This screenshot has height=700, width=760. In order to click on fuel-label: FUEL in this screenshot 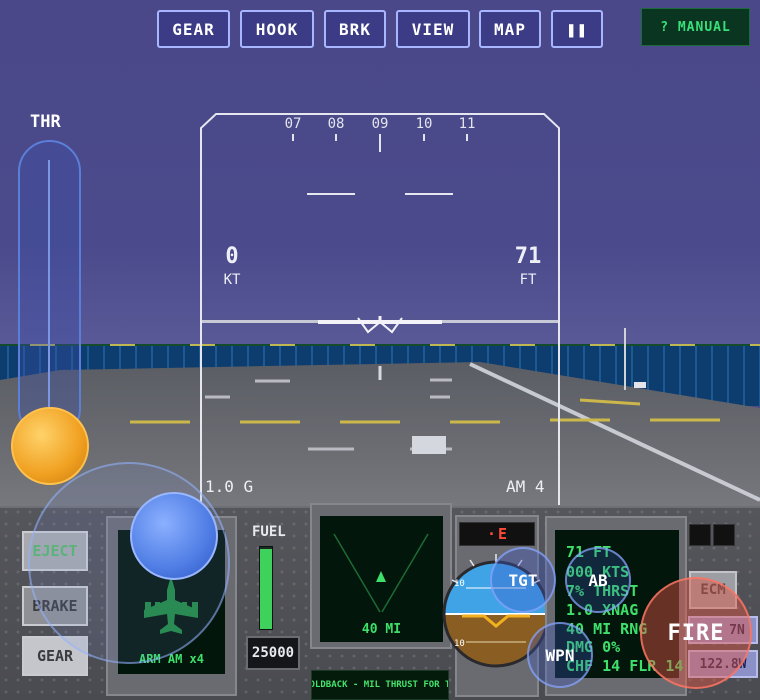, I will do `click(269, 532)`.